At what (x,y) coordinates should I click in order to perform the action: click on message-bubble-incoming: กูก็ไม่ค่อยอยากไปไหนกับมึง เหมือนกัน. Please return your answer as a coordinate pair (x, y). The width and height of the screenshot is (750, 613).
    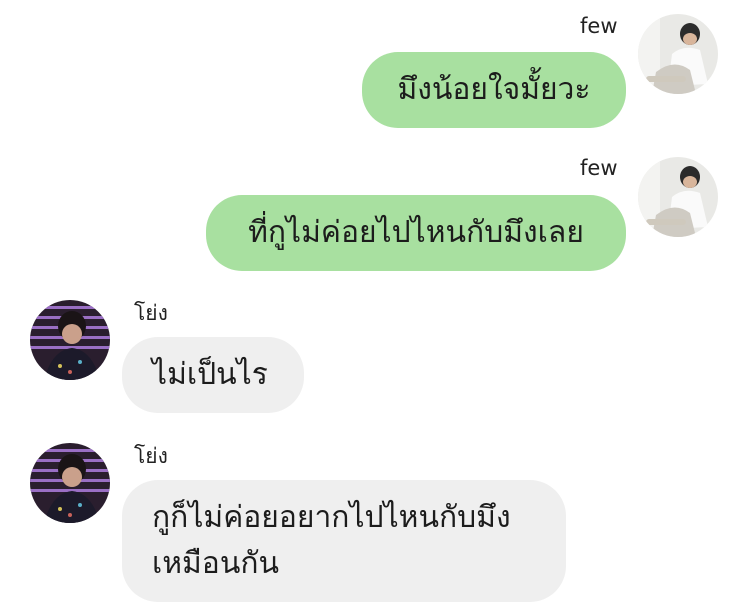
    Looking at the image, I should click on (344, 541).